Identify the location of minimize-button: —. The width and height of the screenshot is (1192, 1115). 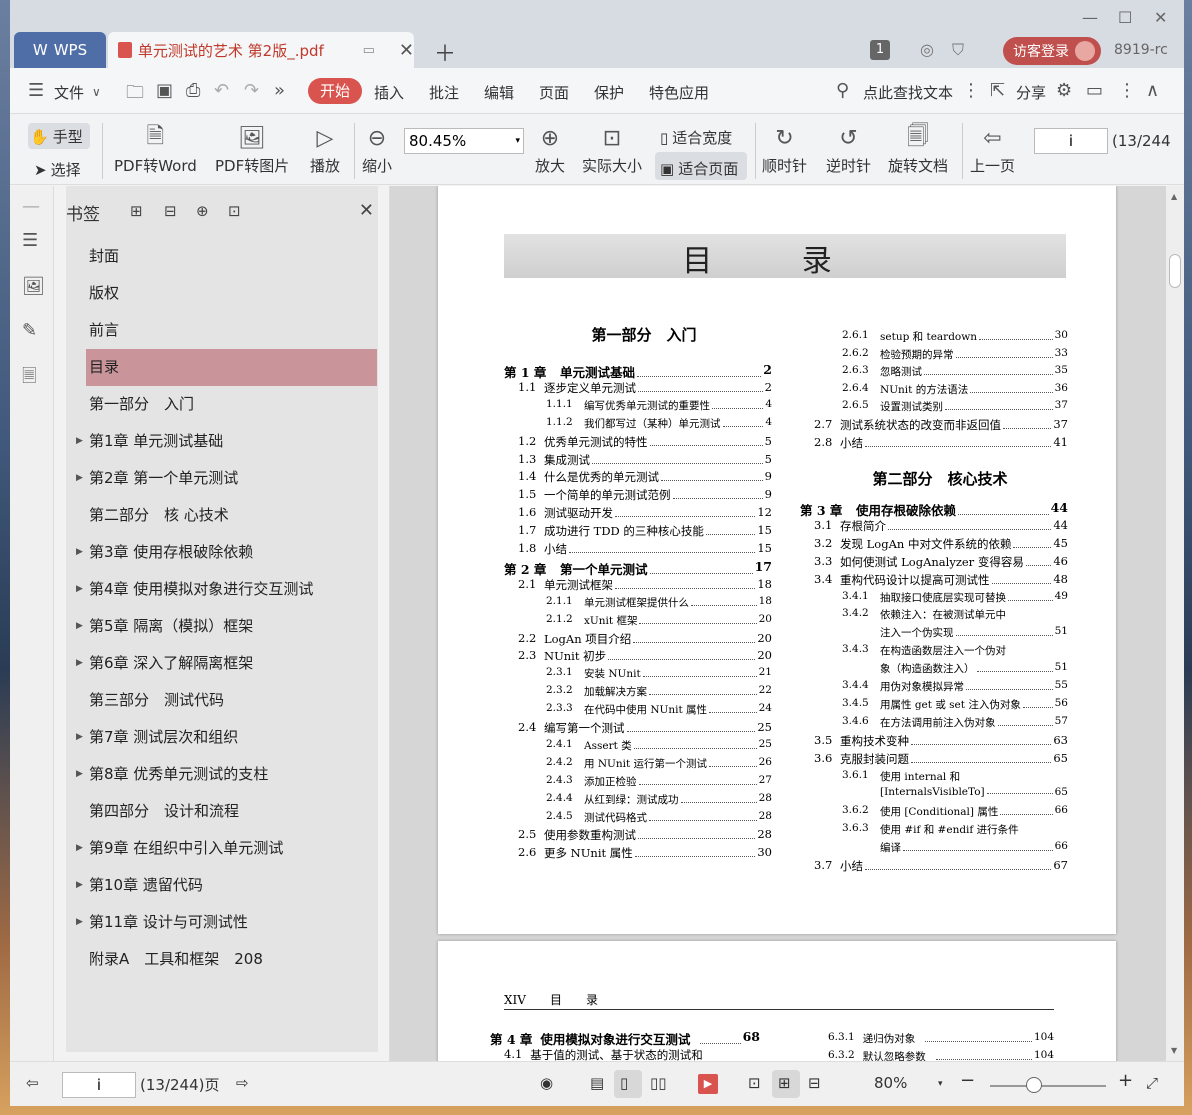
(1090, 17).